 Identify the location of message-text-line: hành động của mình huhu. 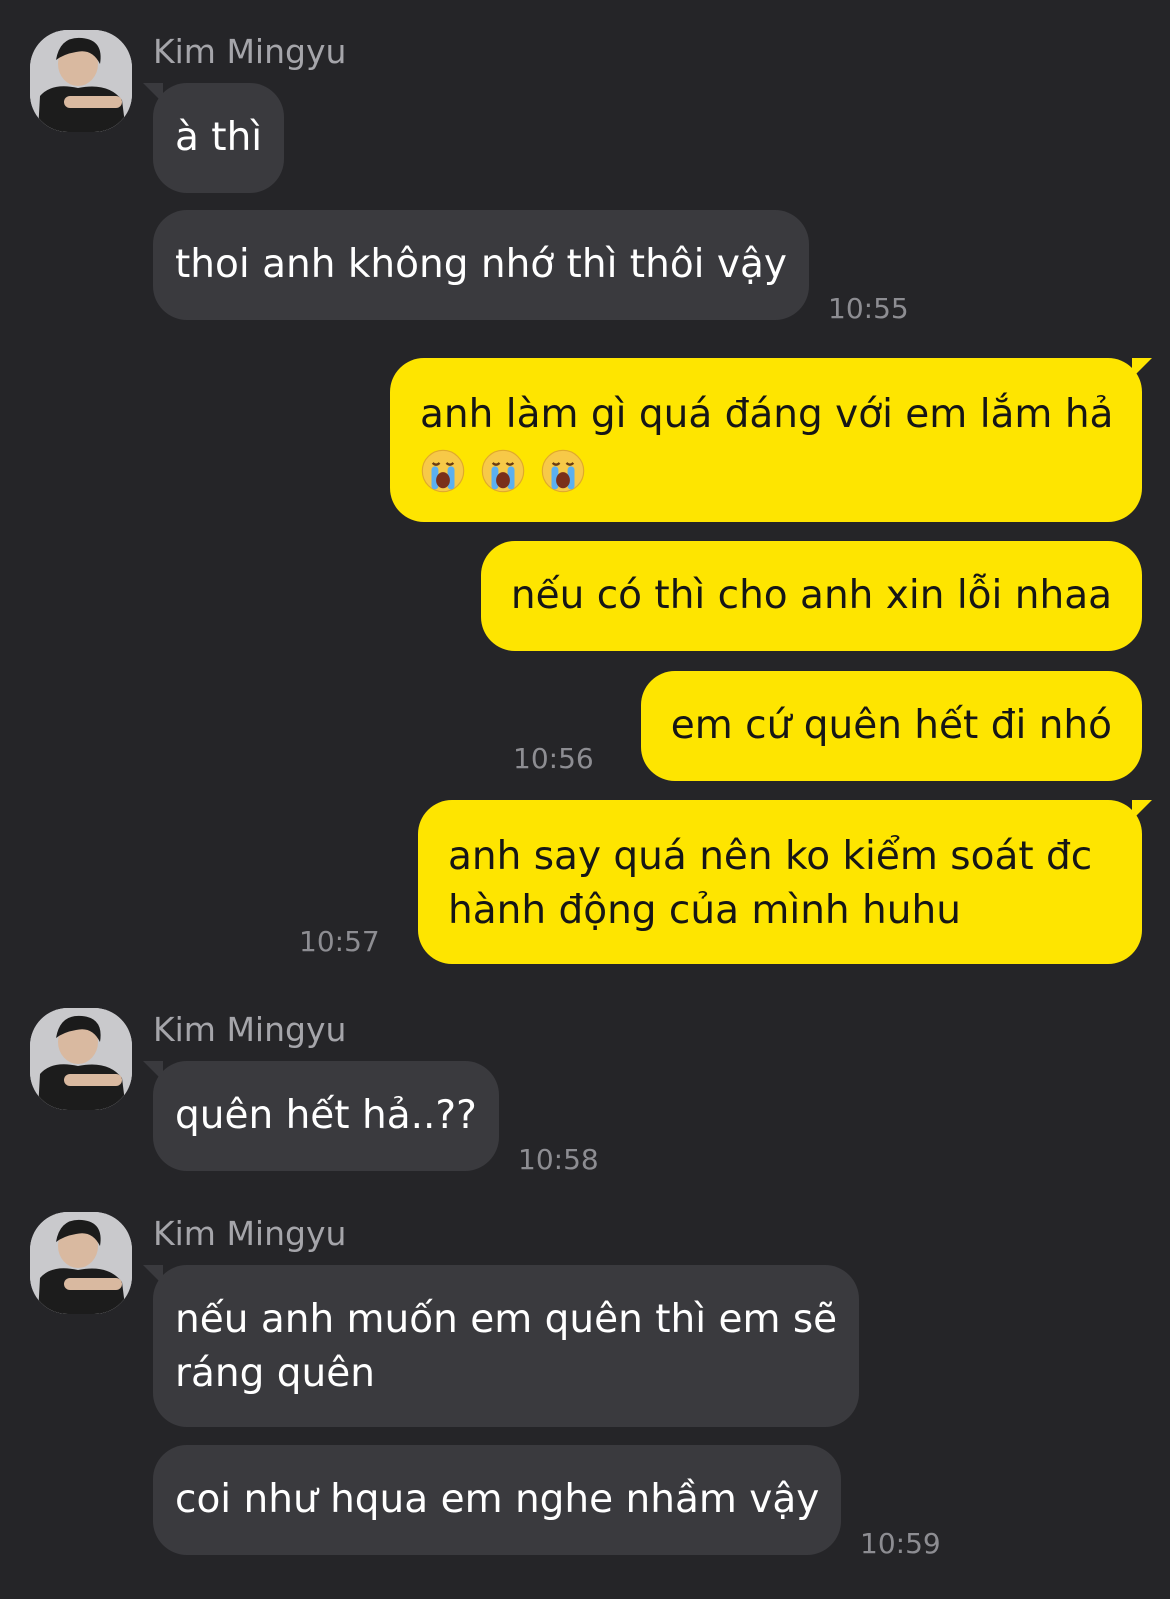
(704, 910).